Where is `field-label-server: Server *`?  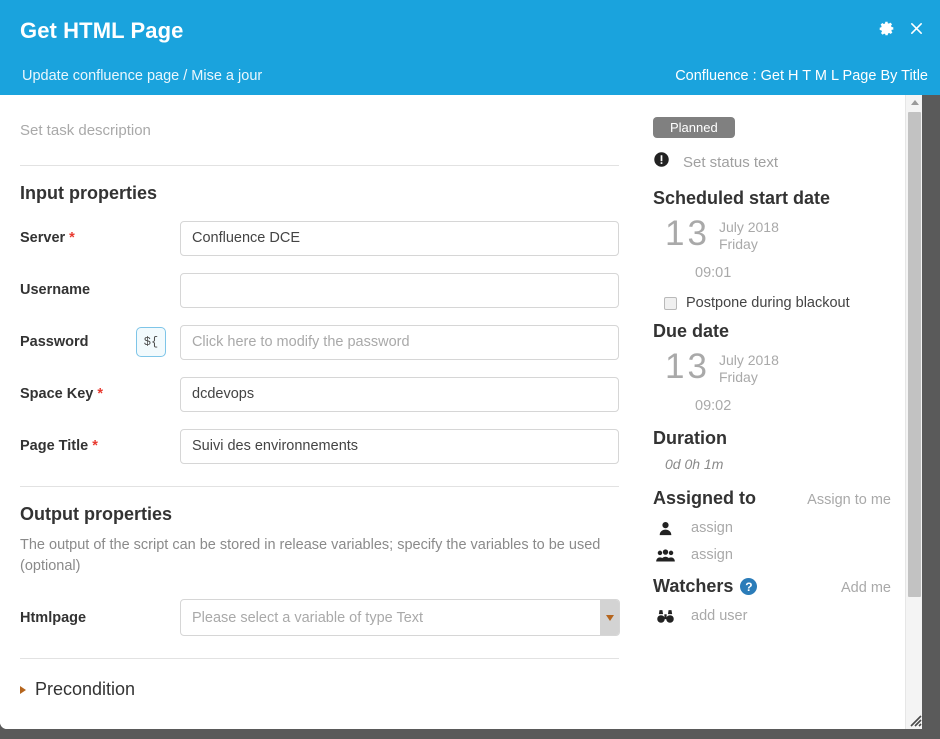 field-label-server: Server * is located at coordinates (100, 238).